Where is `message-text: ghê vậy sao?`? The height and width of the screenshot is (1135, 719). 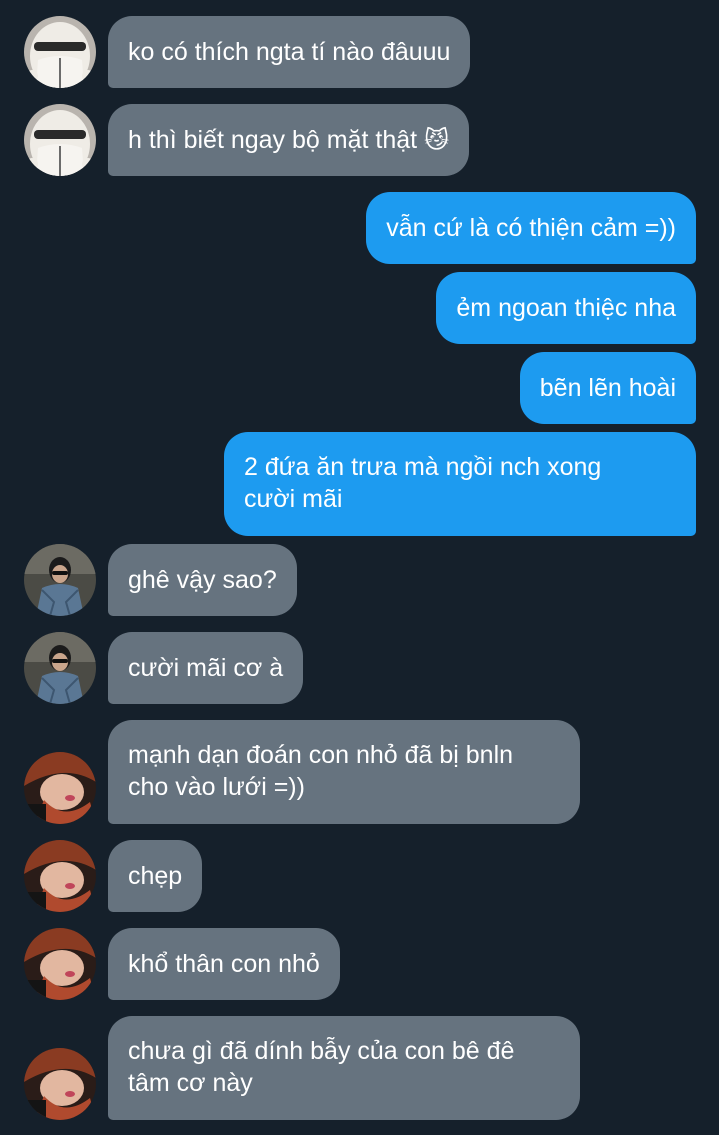 message-text: ghê vậy sao? is located at coordinates (202, 580).